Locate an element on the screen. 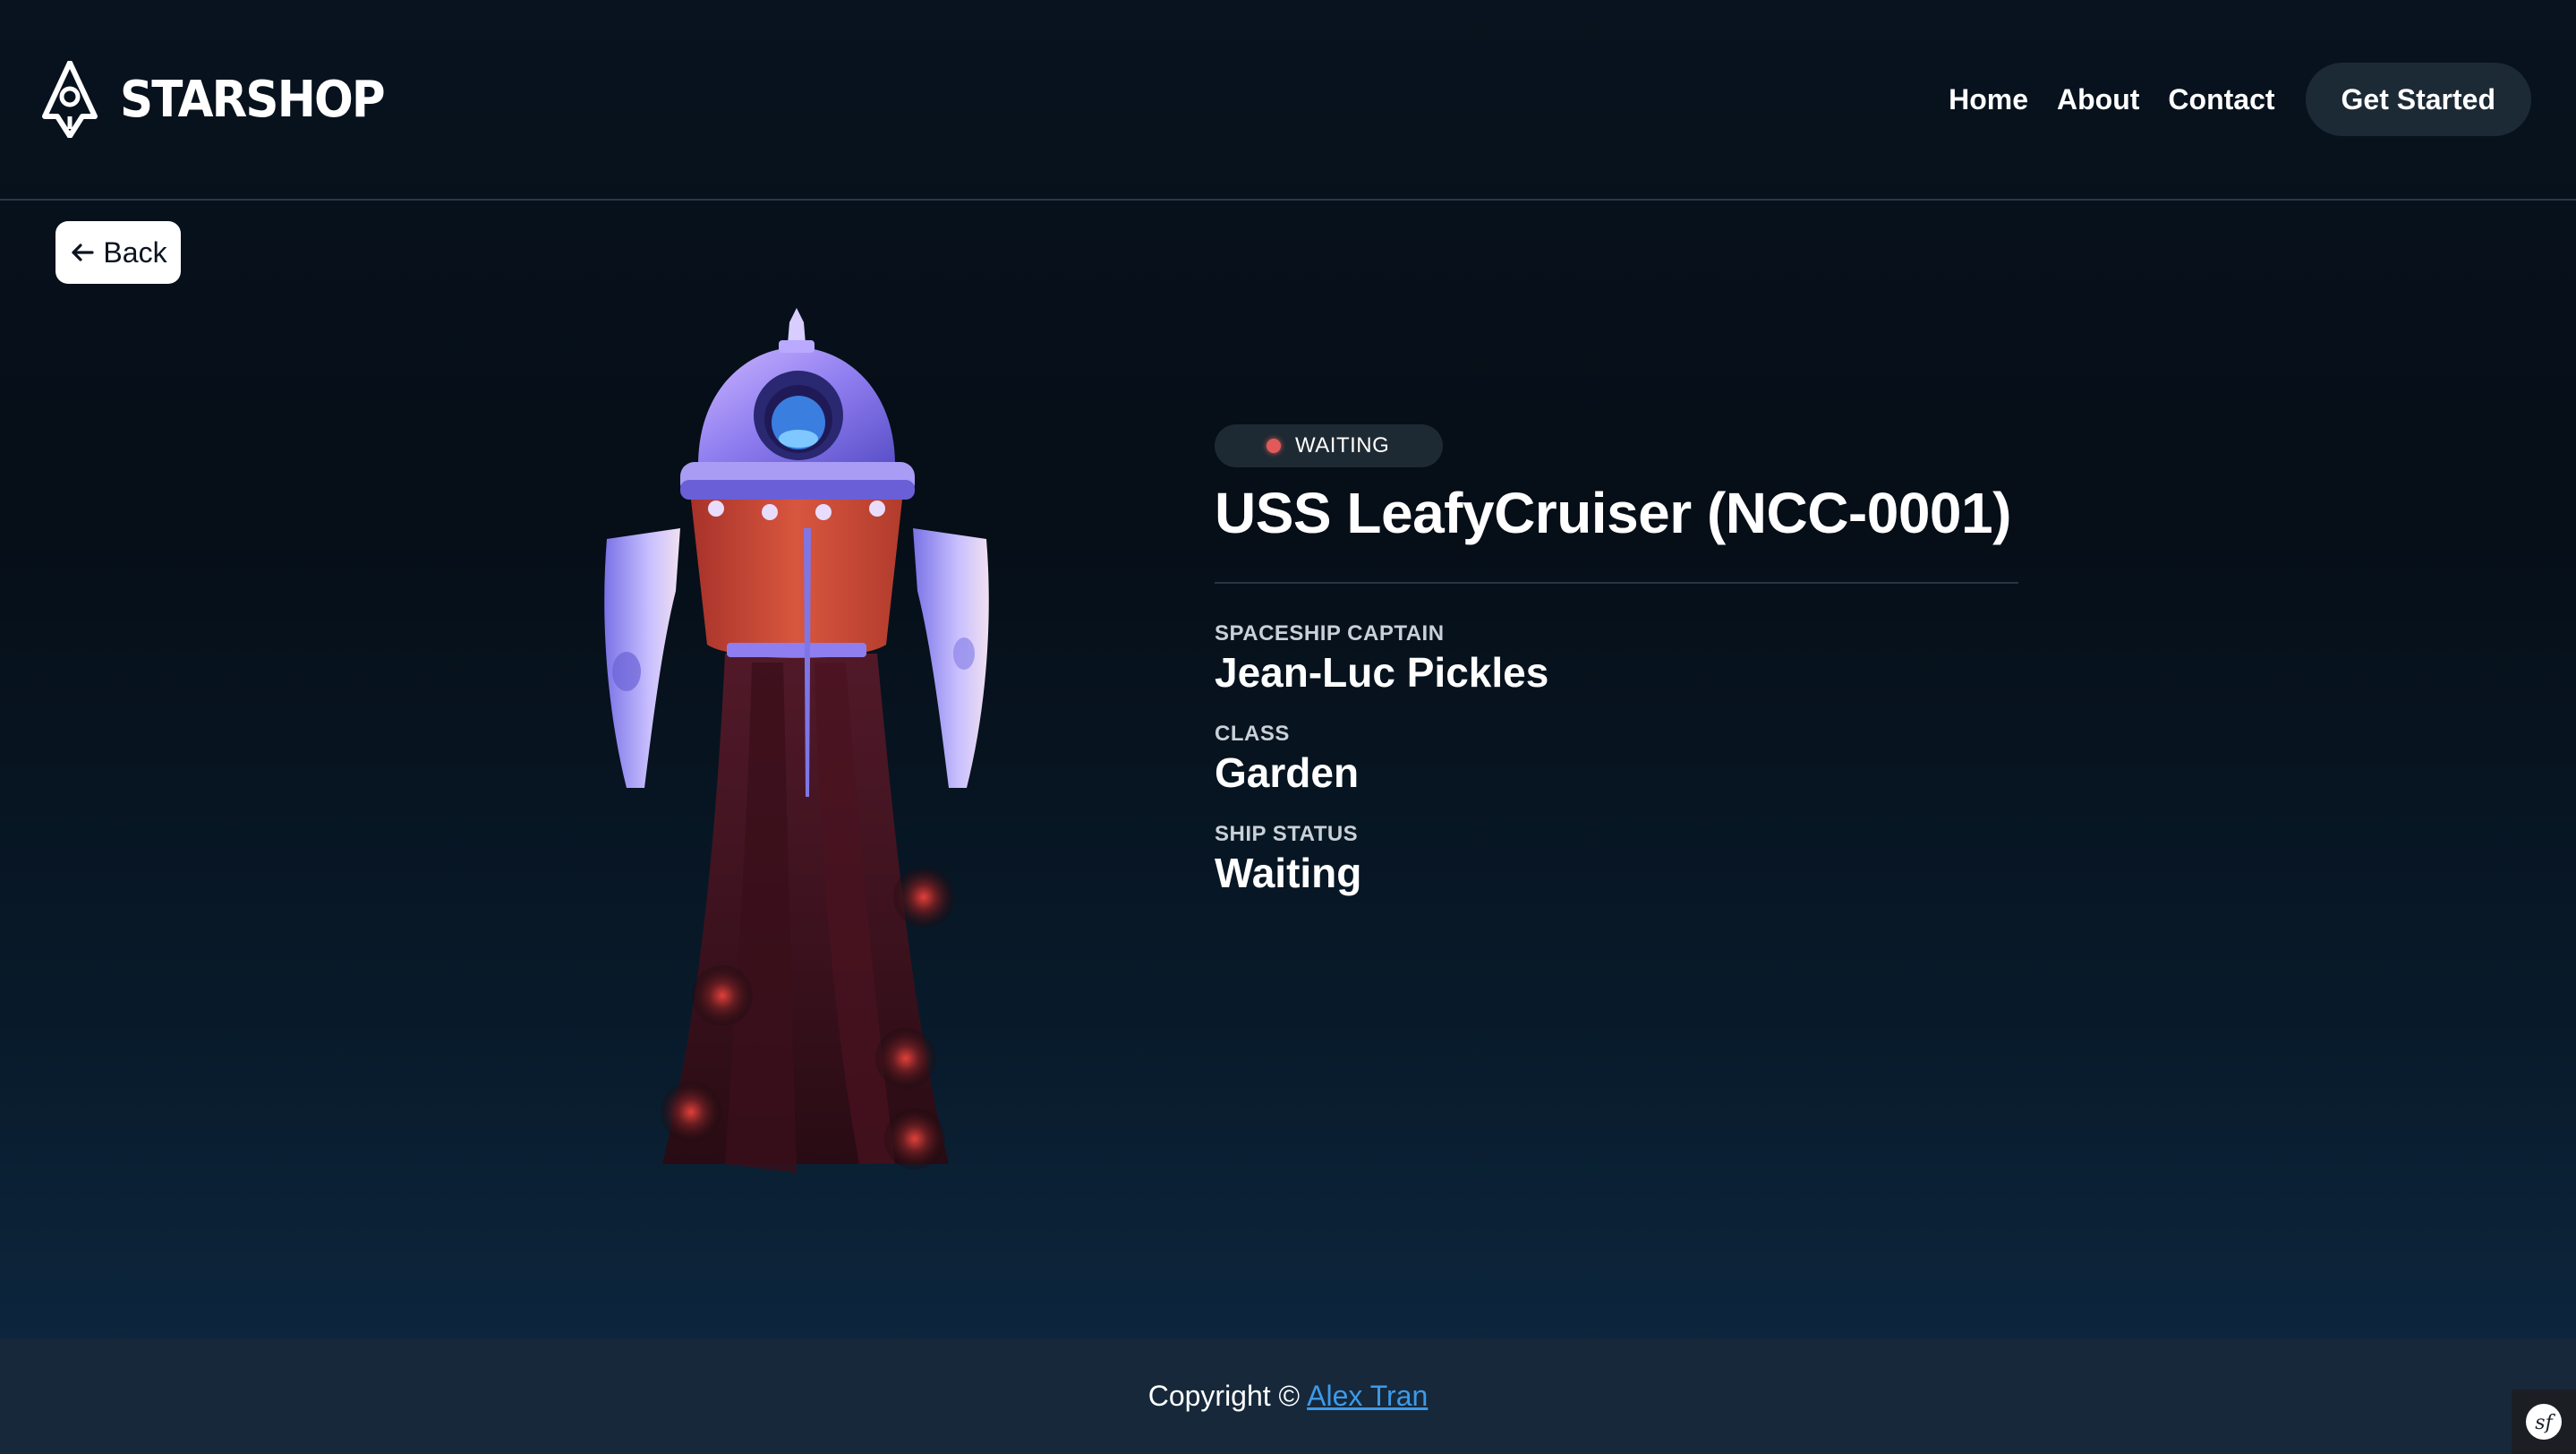 The height and width of the screenshot is (1454, 2576). ship-status-label: SHIP STATUS is located at coordinates (1287, 834).